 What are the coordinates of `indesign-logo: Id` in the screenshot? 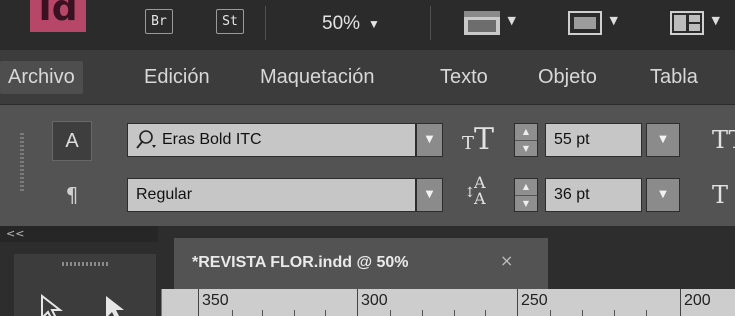 It's located at (58, 16).